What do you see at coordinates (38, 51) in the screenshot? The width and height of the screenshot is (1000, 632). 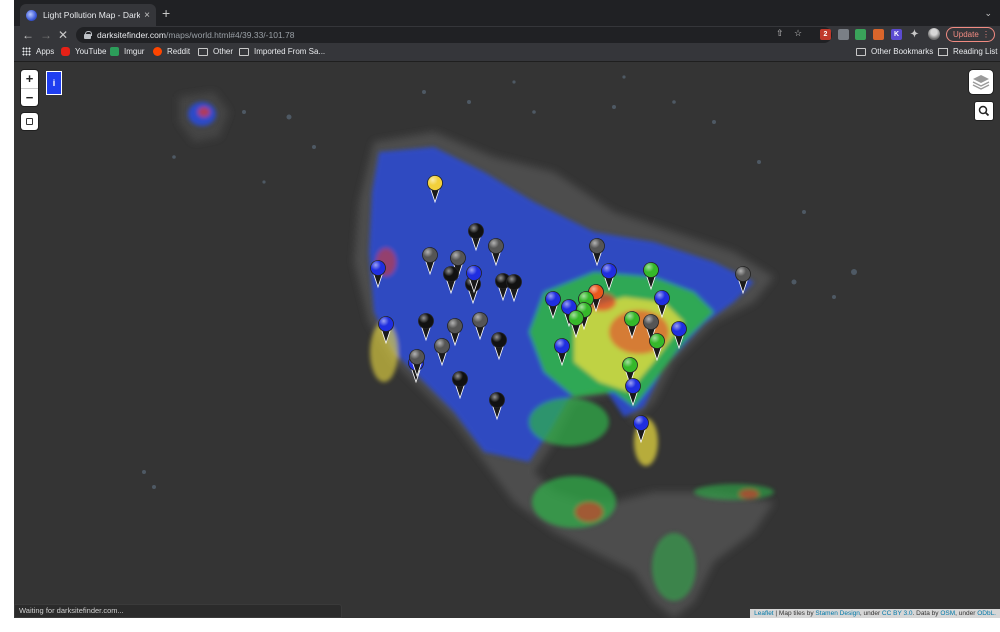 I see `bookmark-apps: Apps` at bounding box center [38, 51].